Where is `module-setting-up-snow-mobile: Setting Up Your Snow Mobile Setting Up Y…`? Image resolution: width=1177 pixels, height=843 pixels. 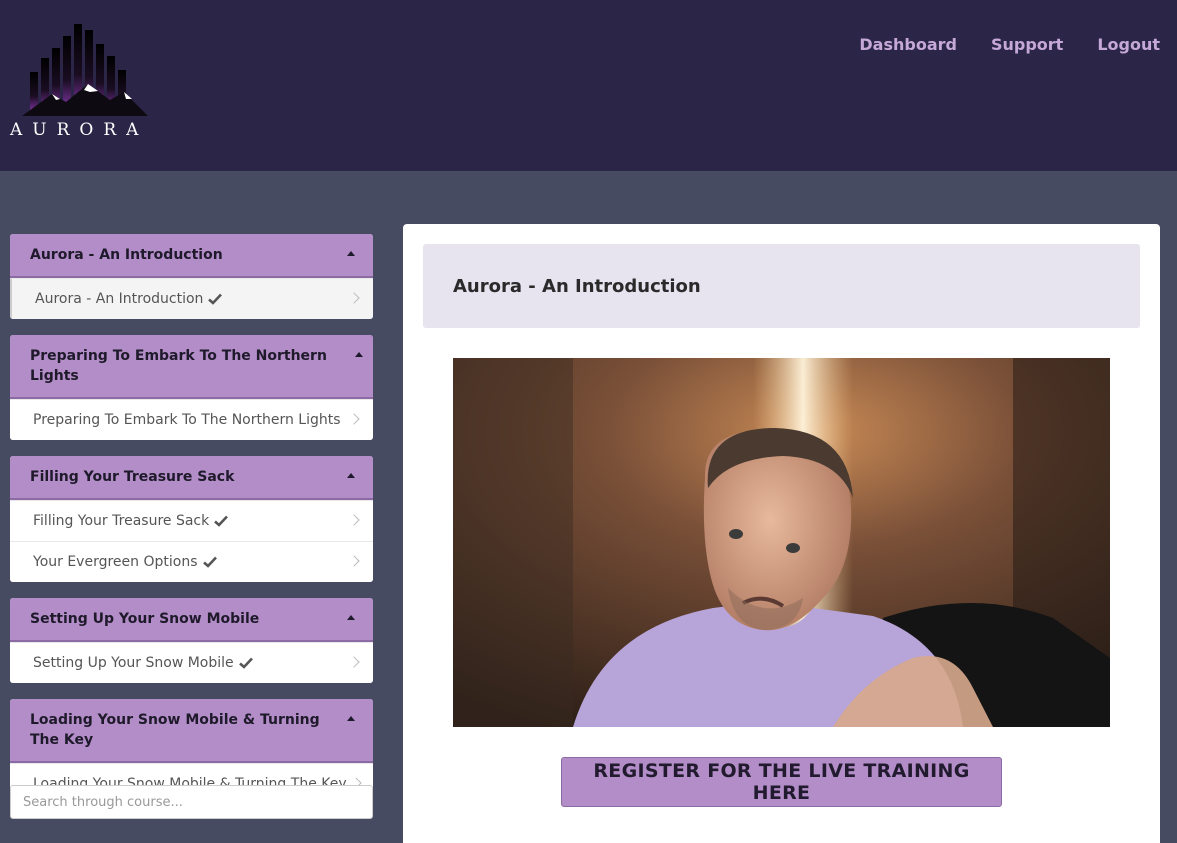
module-setting-up-snow-mobile: Setting Up Your Snow Mobile Setting Up Y… is located at coordinates (191, 640).